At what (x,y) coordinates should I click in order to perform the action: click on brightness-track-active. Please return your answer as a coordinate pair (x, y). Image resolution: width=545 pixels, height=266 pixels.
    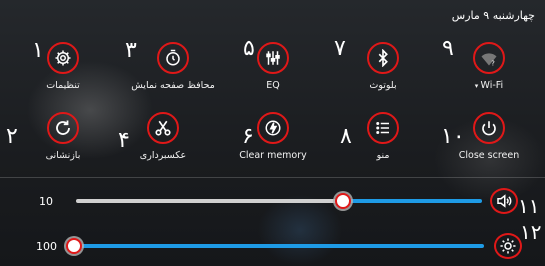
    Looking at the image, I should click on (279, 246).